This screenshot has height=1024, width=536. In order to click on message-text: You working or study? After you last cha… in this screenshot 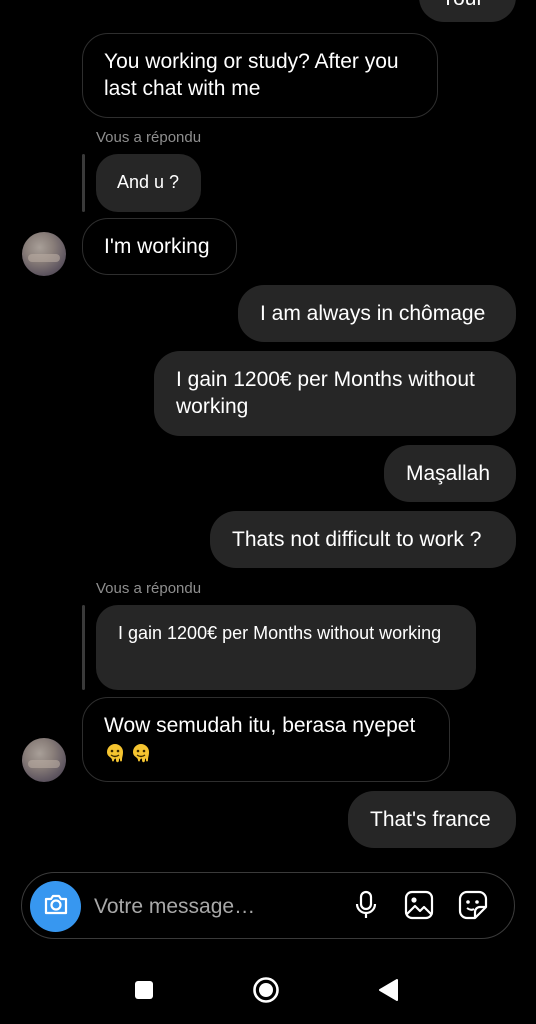, I will do `click(251, 75)`.